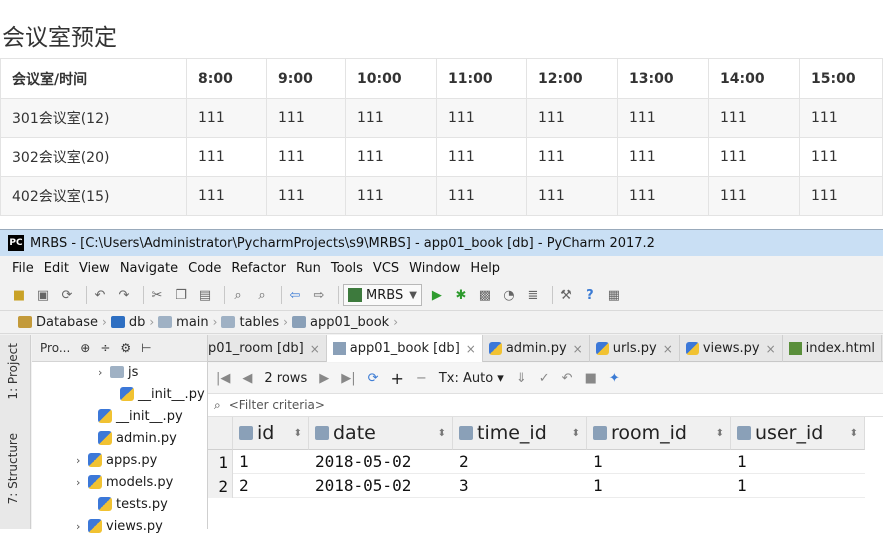 This screenshot has height=537, width=883. I want to click on menu-tools: Tools, so click(347, 268).